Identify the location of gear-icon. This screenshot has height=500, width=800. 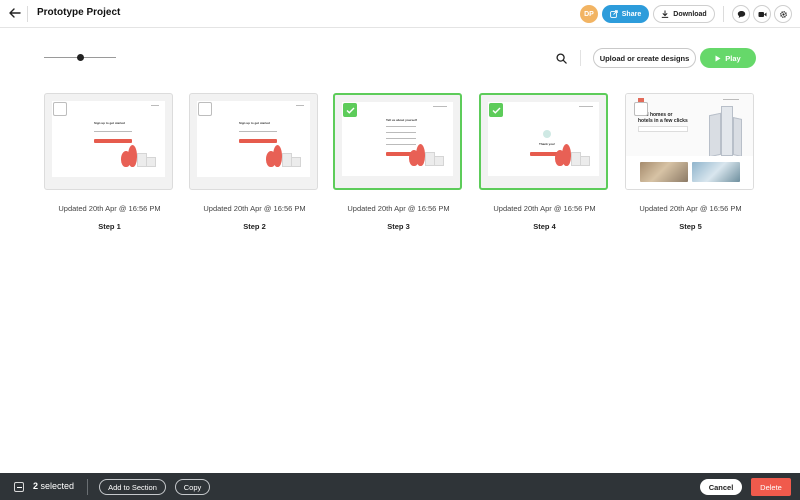
(783, 14).